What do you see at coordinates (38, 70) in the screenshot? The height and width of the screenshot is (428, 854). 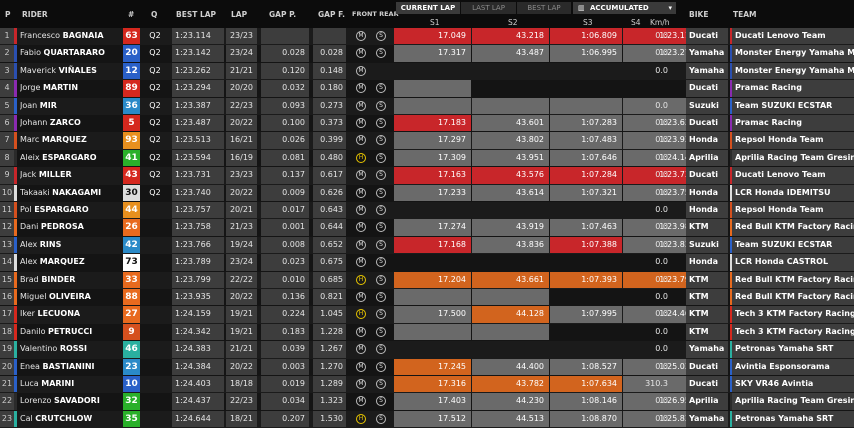 I see `rider-first-name: Maverick` at bounding box center [38, 70].